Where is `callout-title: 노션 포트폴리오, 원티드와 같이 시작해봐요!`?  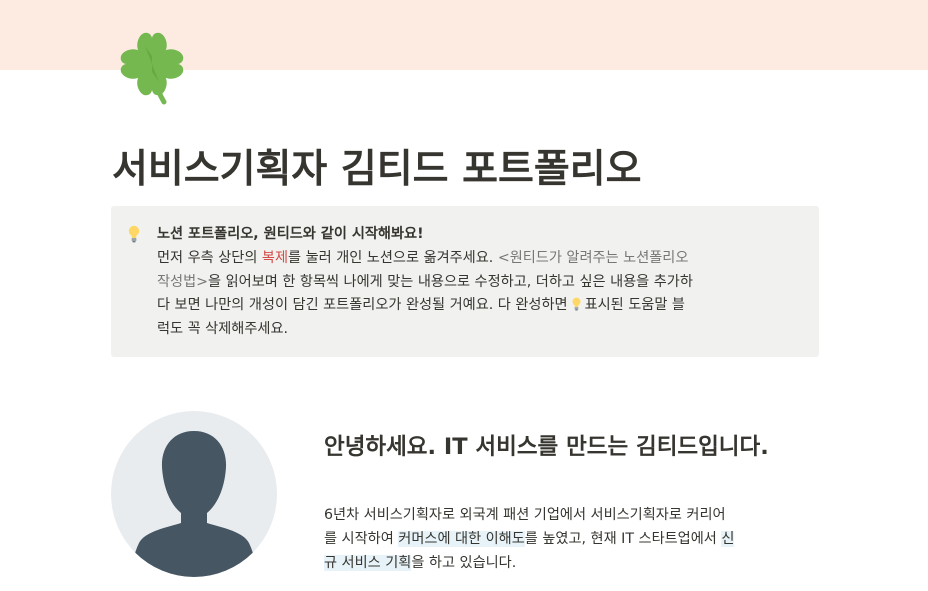 callout-title: 노션 포트폴리오, 원티드와 같이 시작해봐요! is located at coordinates (290, 234).